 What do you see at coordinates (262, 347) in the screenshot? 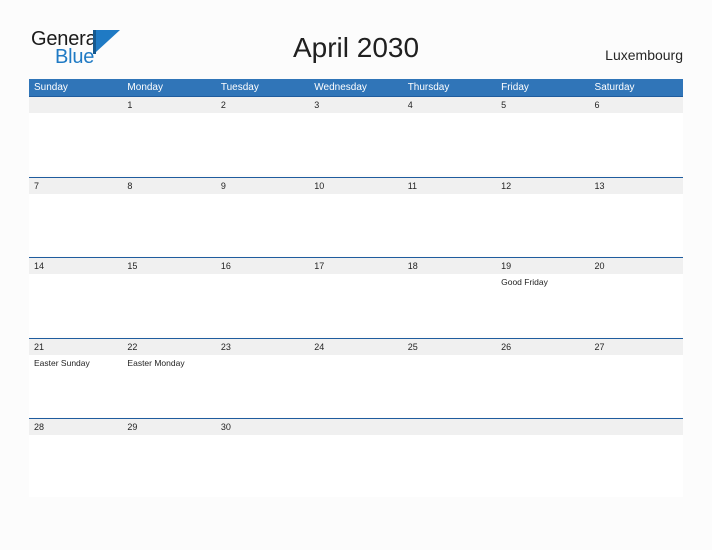
I see `day-number: 23` at bounding box center [262, 347].